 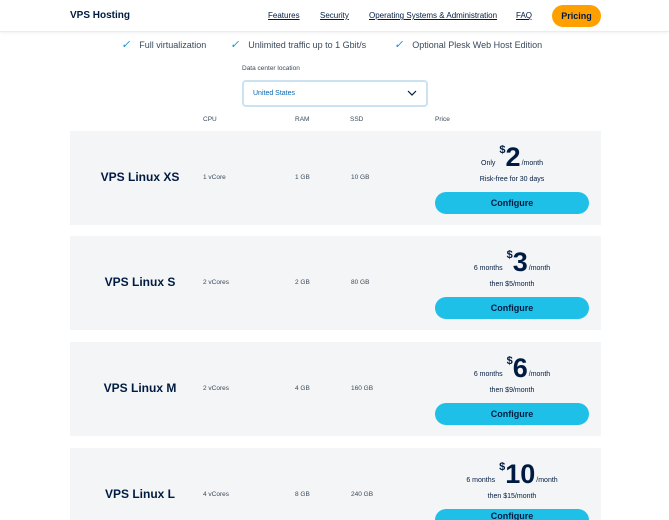 I want to click on price-note: then $9/month, so click(x=512, y=390).